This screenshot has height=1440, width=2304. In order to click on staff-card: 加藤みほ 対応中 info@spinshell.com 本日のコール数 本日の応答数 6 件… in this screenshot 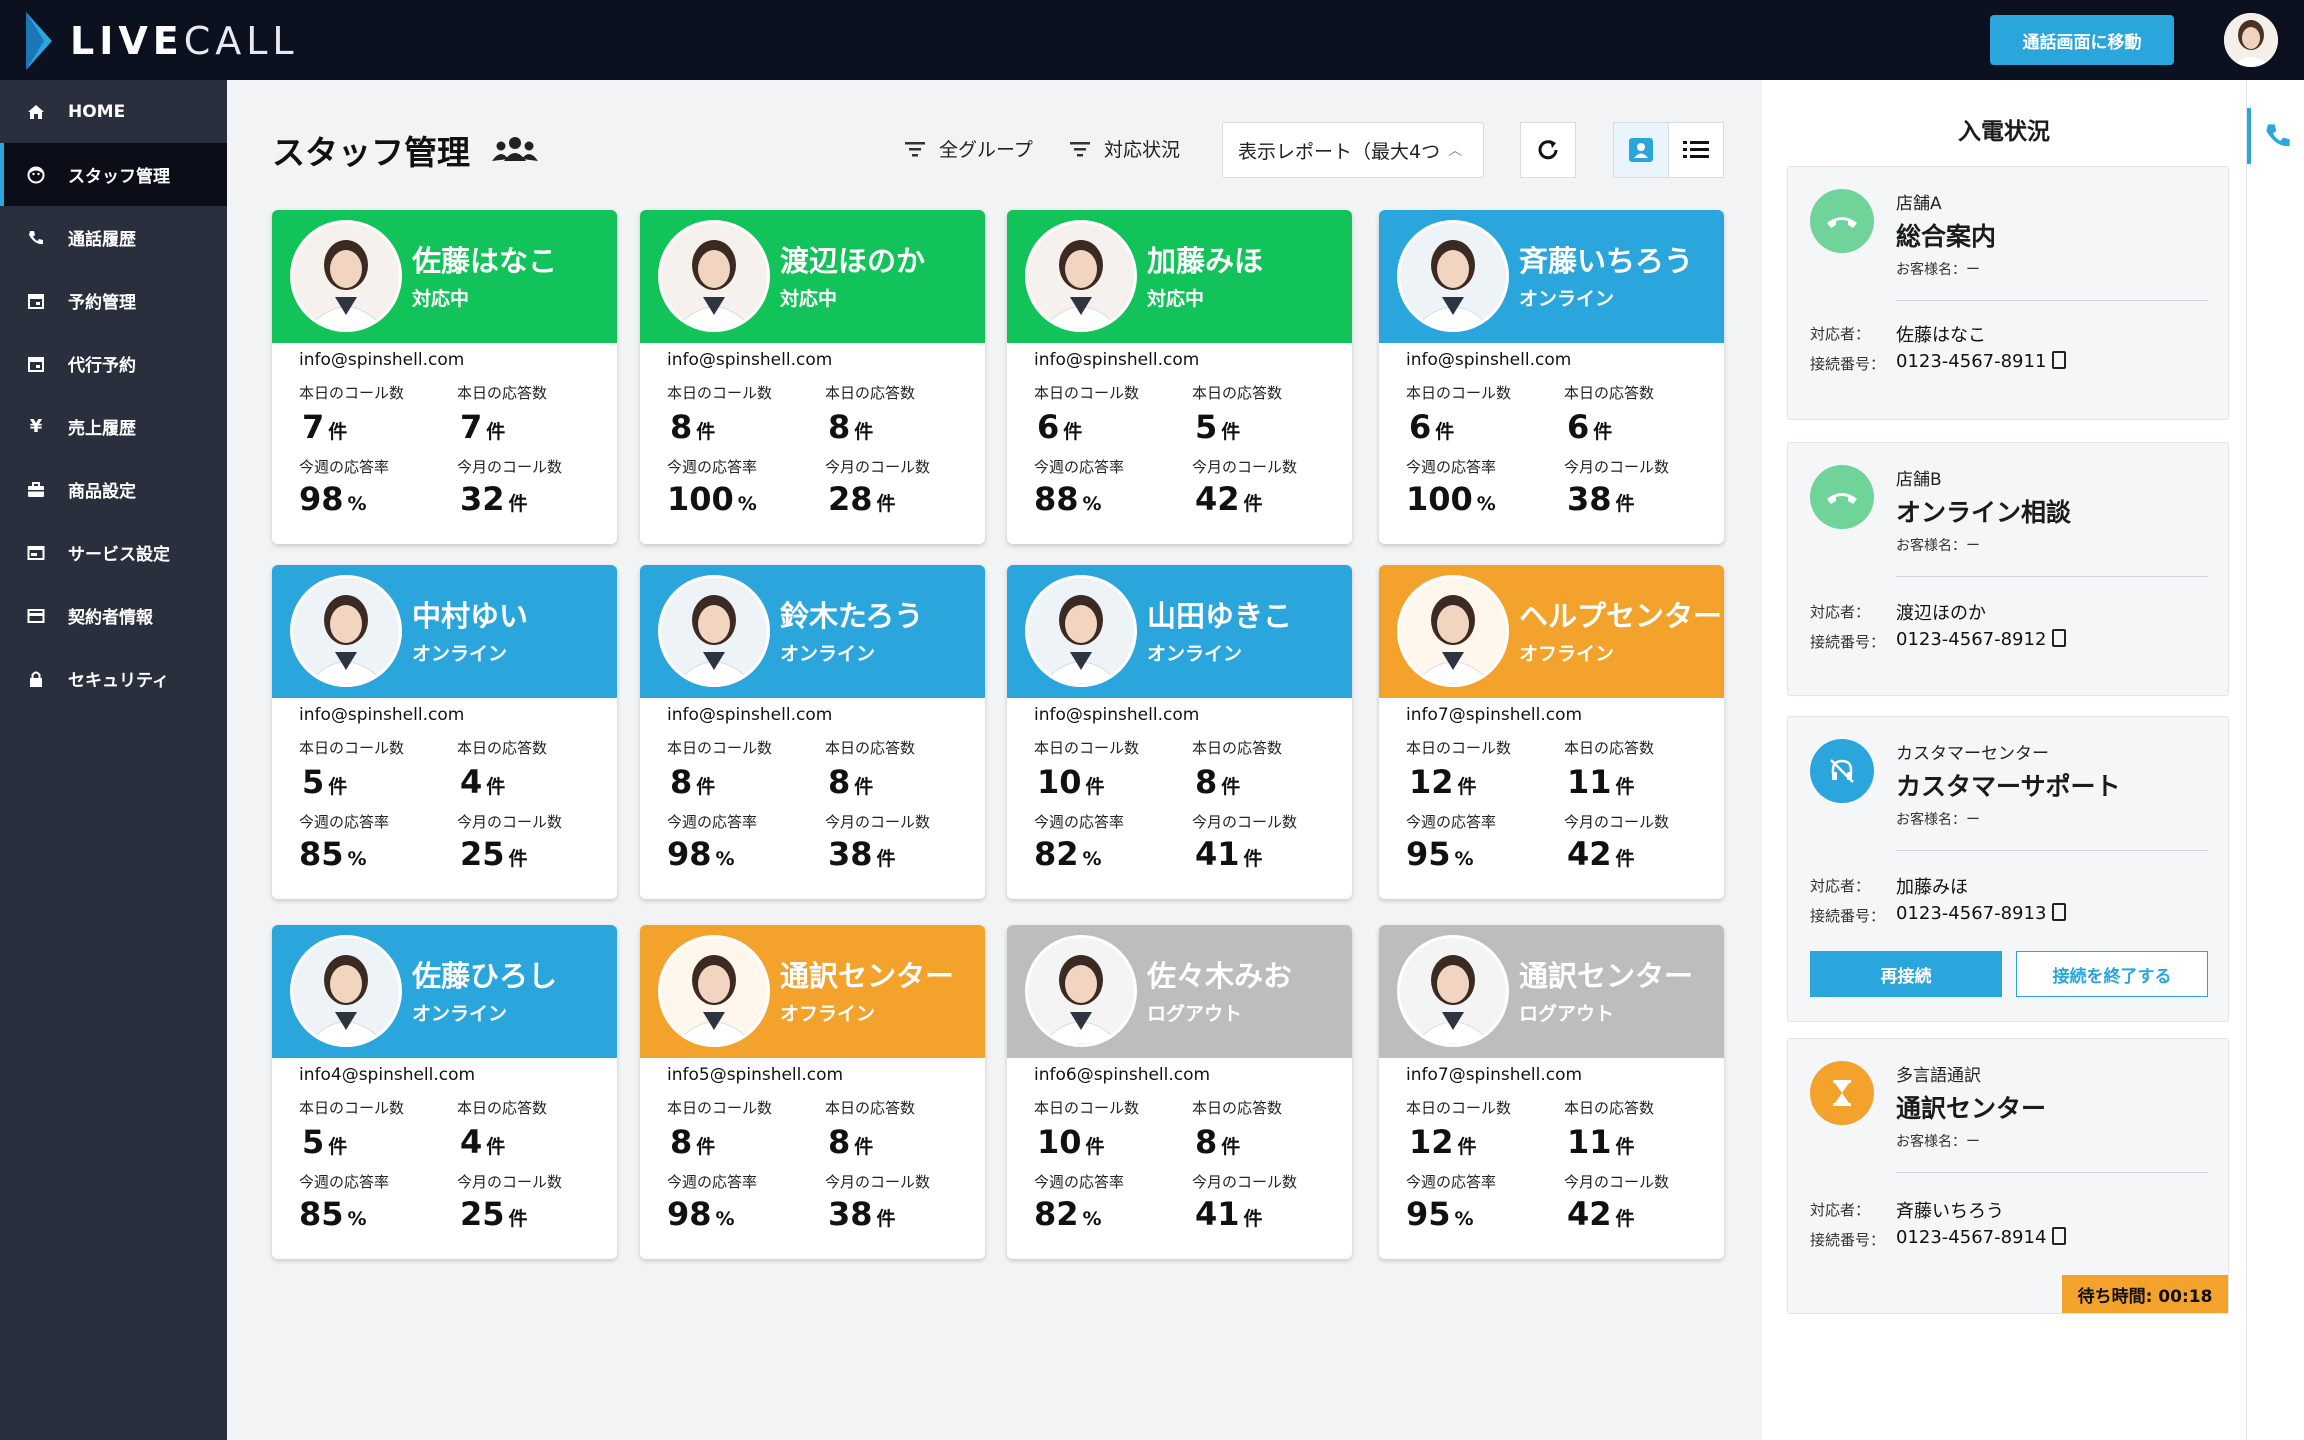, I will do `click(1179, 377)`.